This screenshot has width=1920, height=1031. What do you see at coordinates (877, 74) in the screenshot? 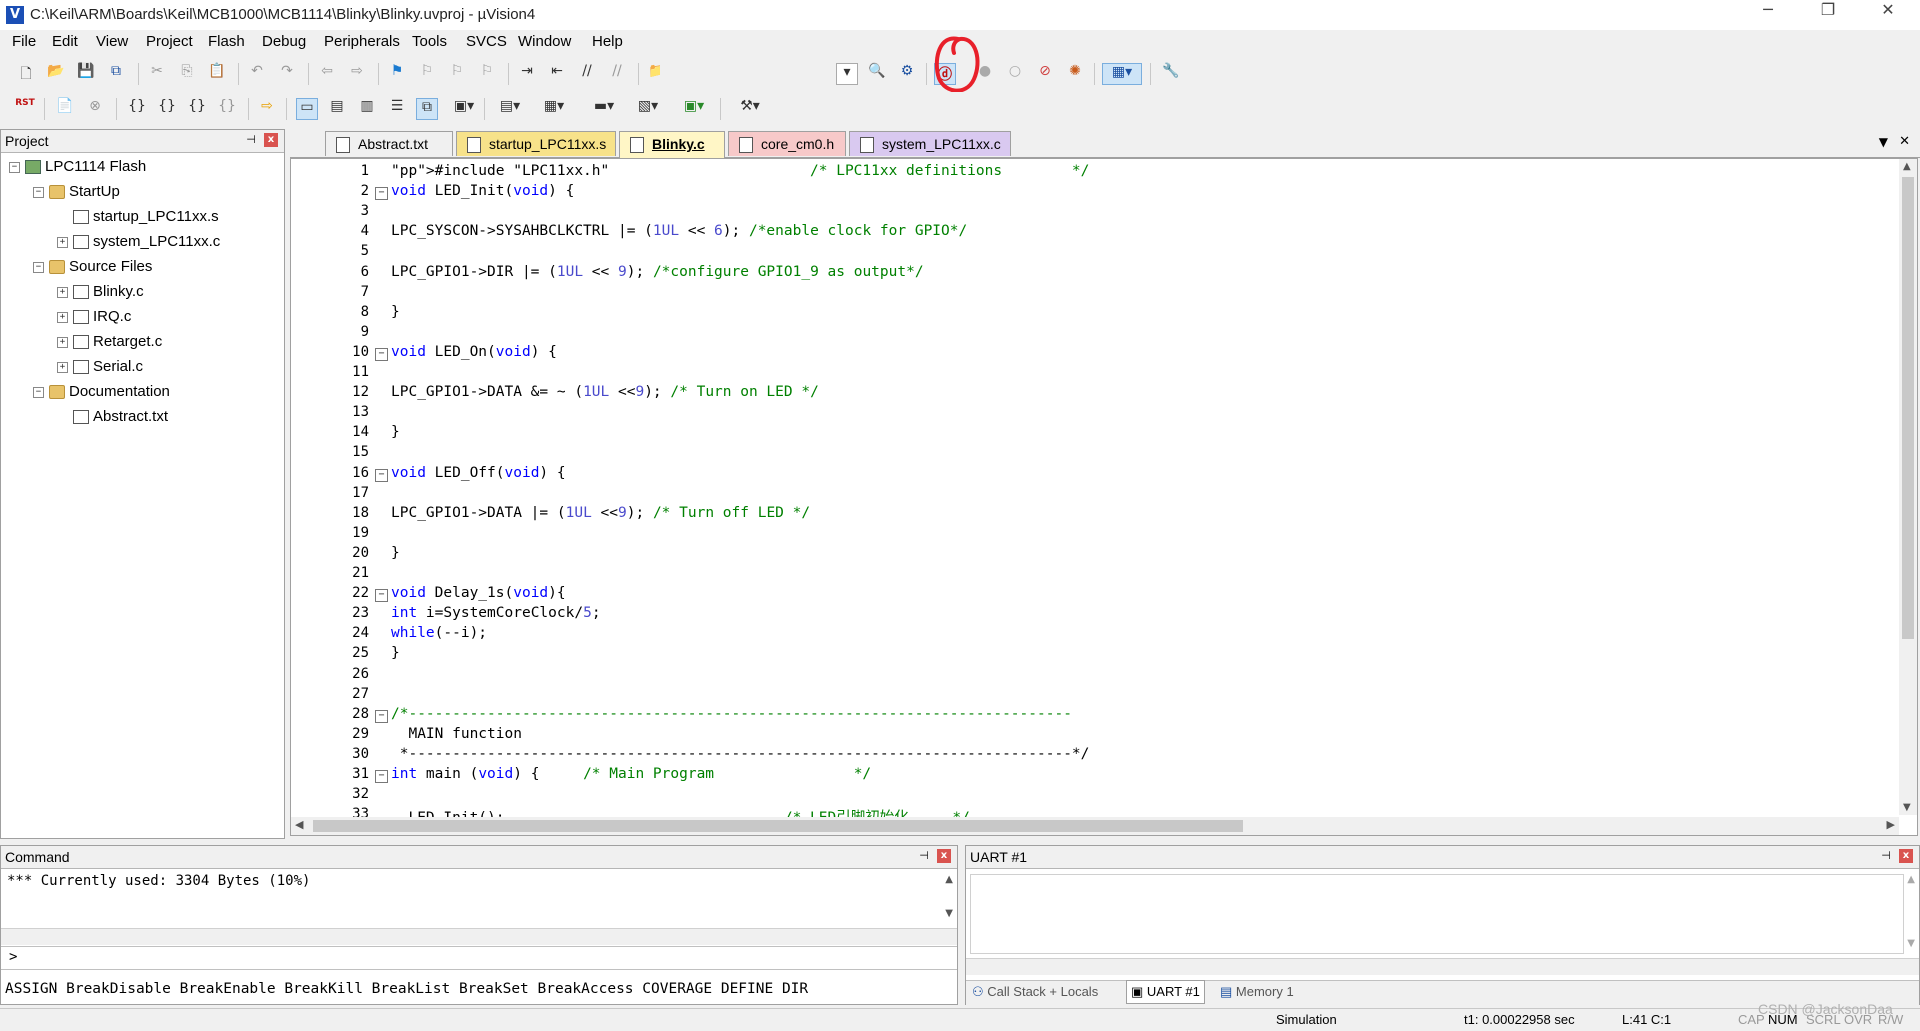
I see `find-icon: 🔍` at bounding box center [877, 74].